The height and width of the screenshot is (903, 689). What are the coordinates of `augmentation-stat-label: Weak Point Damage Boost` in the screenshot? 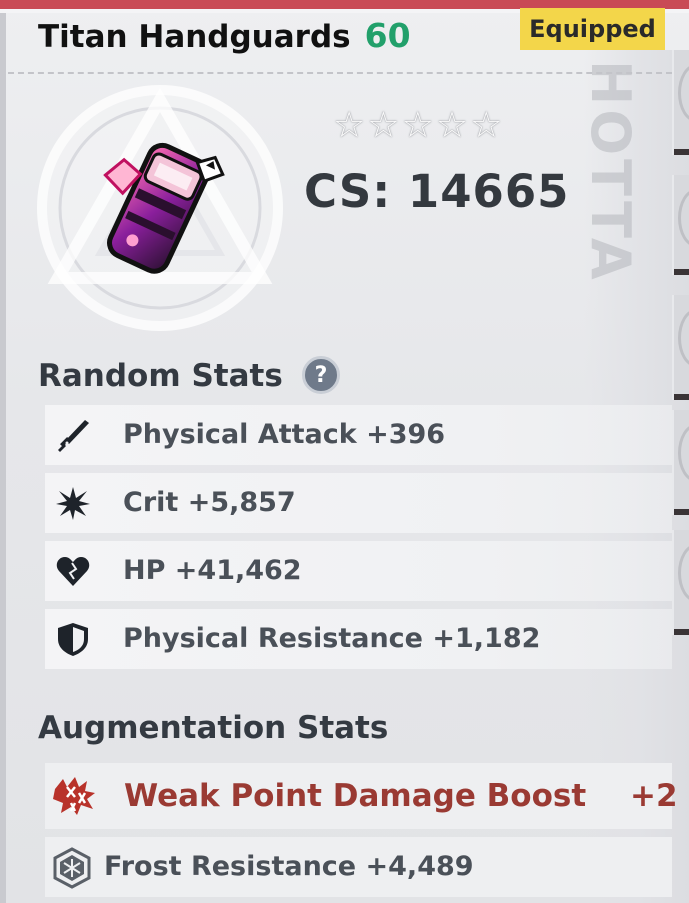 It's located at (355, 796).